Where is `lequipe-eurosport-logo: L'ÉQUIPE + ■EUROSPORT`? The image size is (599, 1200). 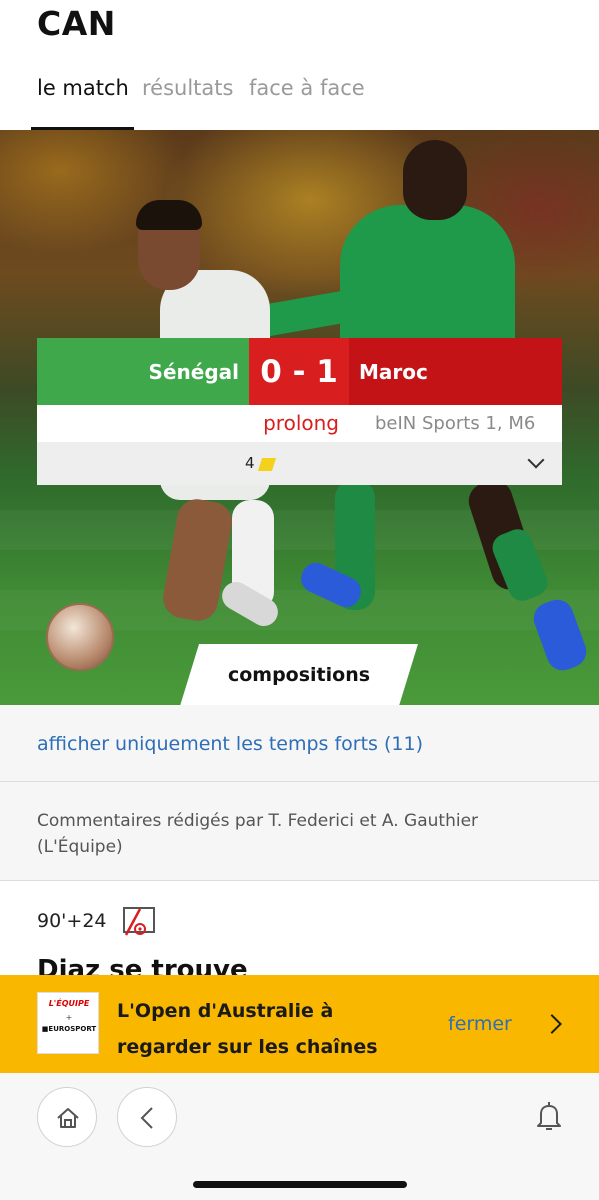
lequipe-eurosport-logo: L'ÉQUIPE + ■EUROSPORT is located at coordinates (68, 1023).